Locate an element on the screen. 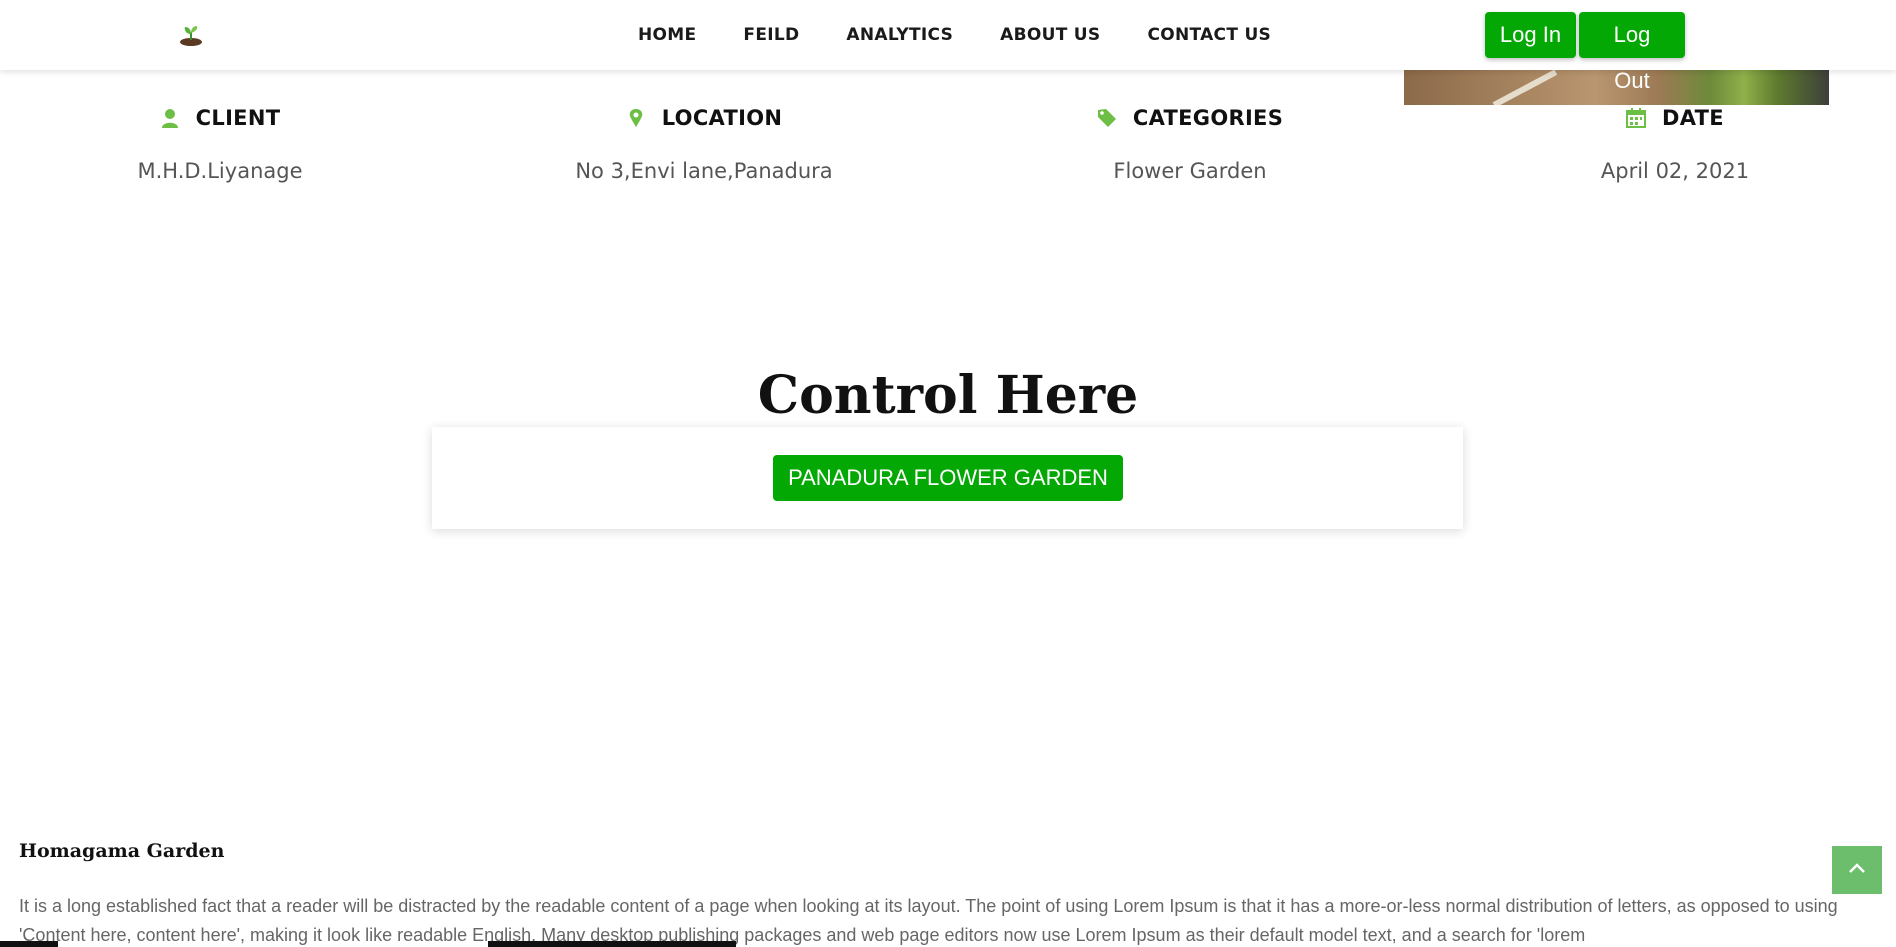  date-value: April 02, 2021 is located at coordinates (1675, 171).